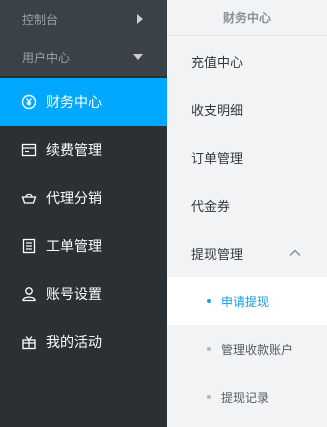 The height and width of the screenshot is (427, 327). I want to click on basket-icon, so click(29, 198).